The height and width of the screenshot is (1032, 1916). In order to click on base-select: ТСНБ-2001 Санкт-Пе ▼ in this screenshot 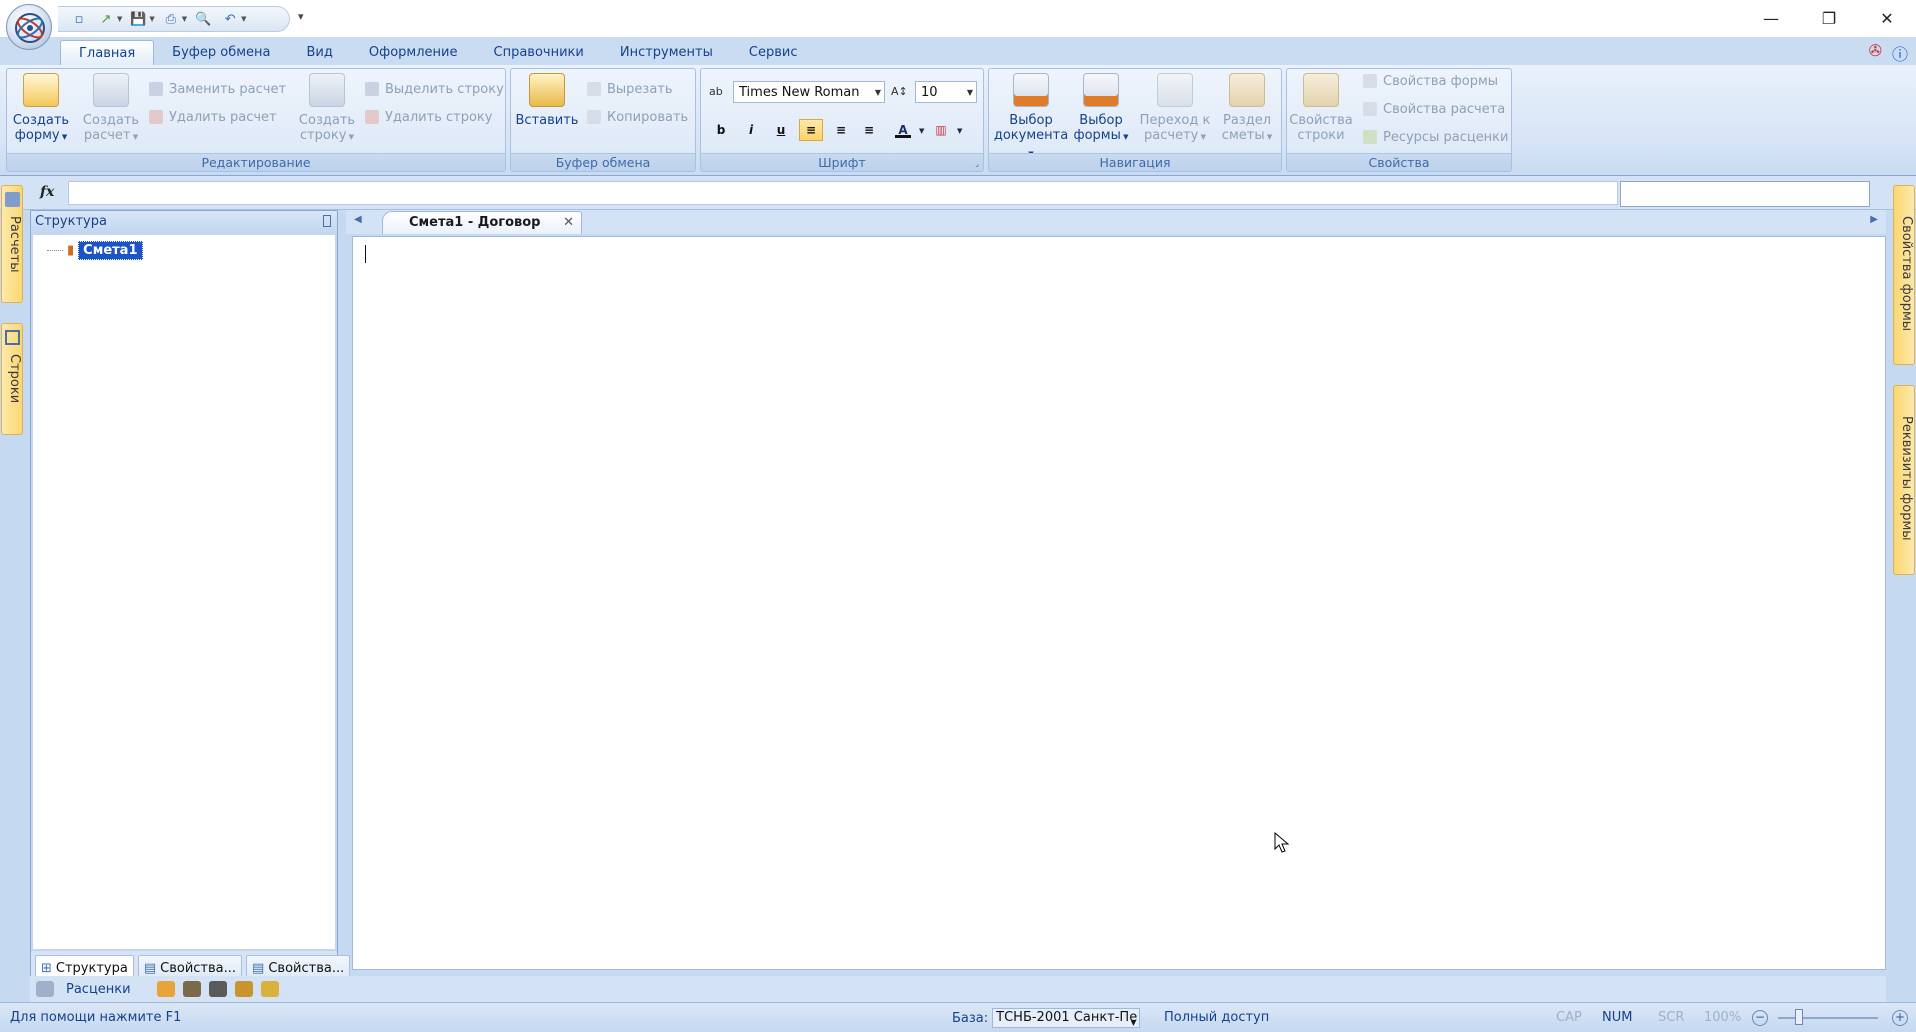, I will do `click(1066, 1018)`.